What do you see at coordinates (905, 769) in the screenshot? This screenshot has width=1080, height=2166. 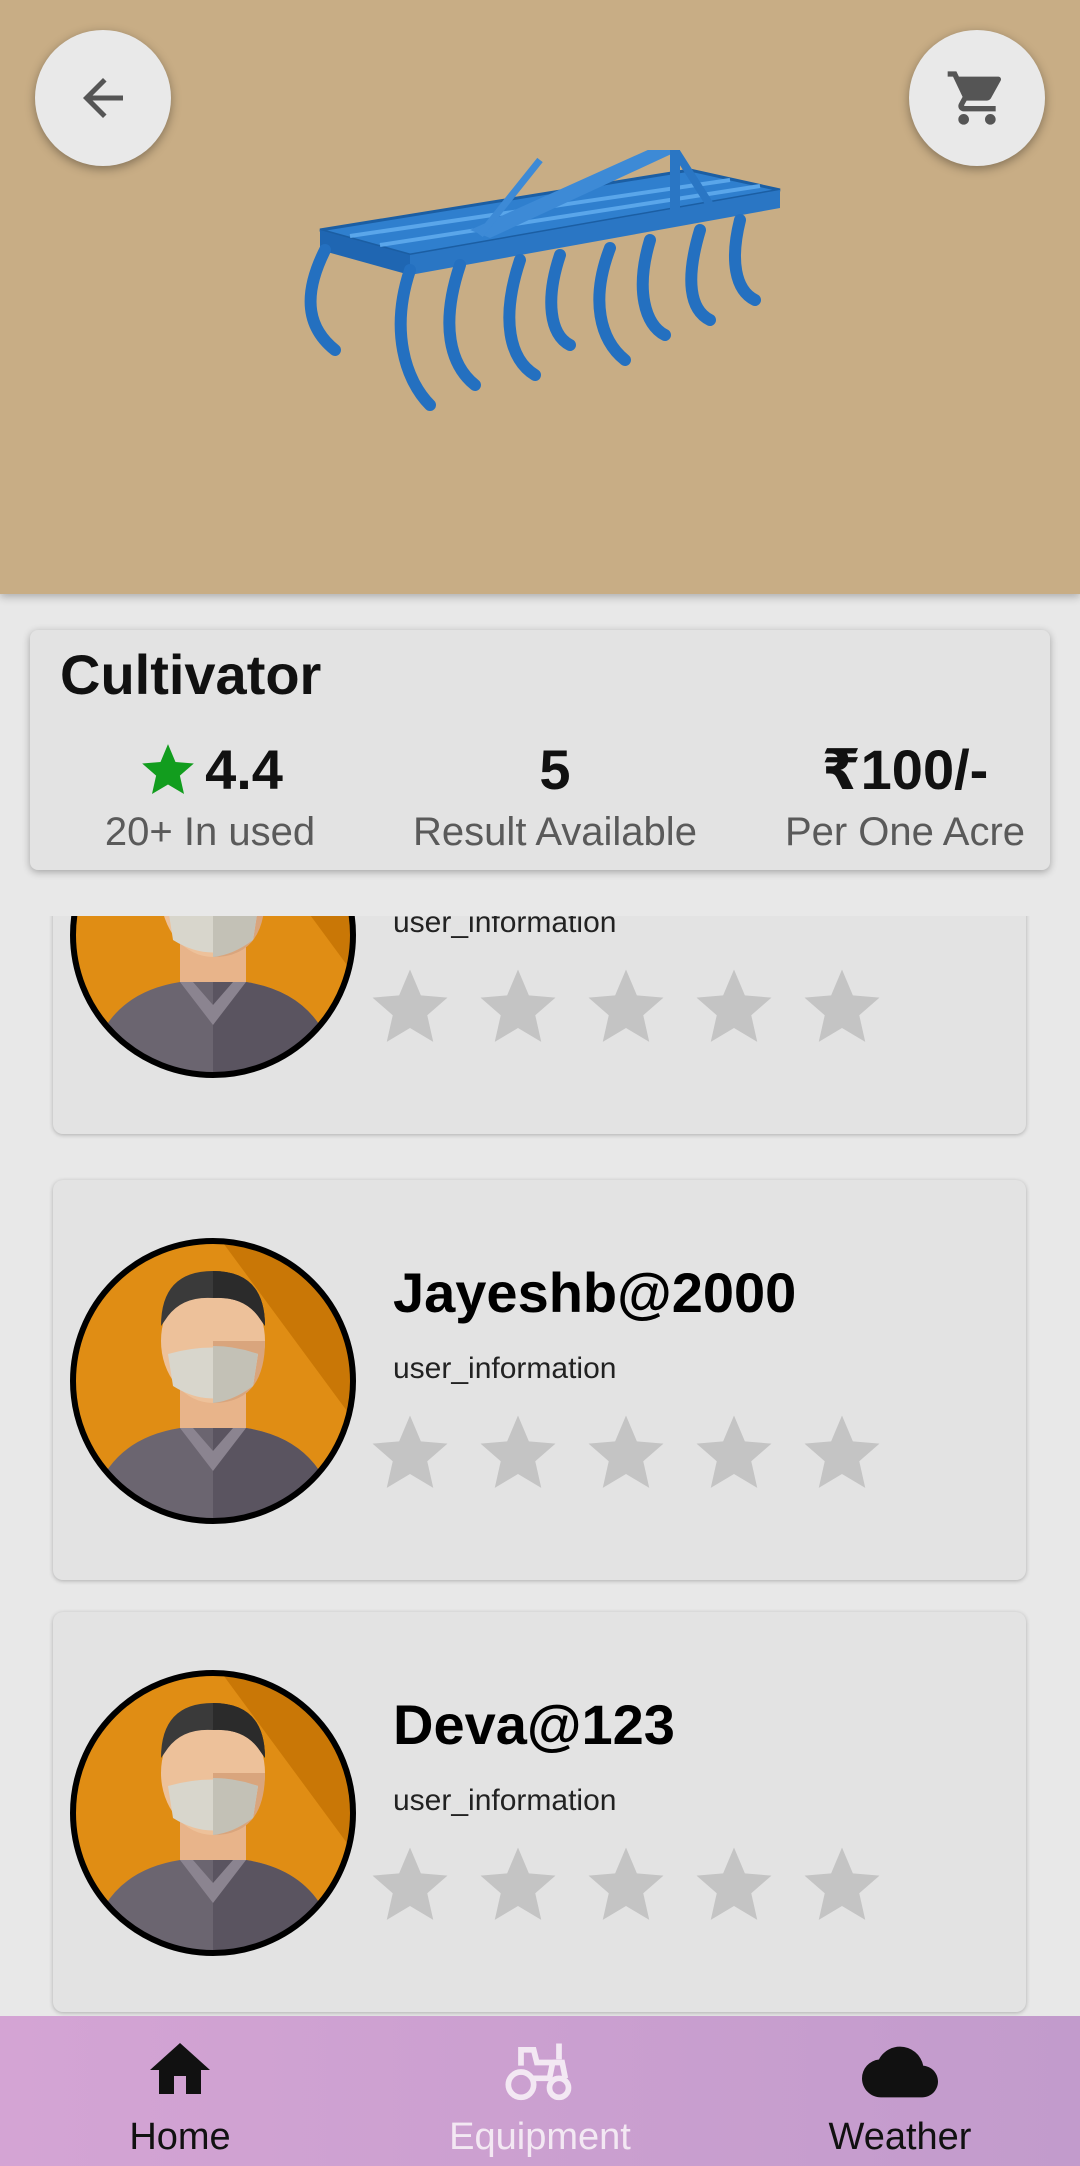 I see `price-value: ₹100/-` at bounding box center [905, 769].